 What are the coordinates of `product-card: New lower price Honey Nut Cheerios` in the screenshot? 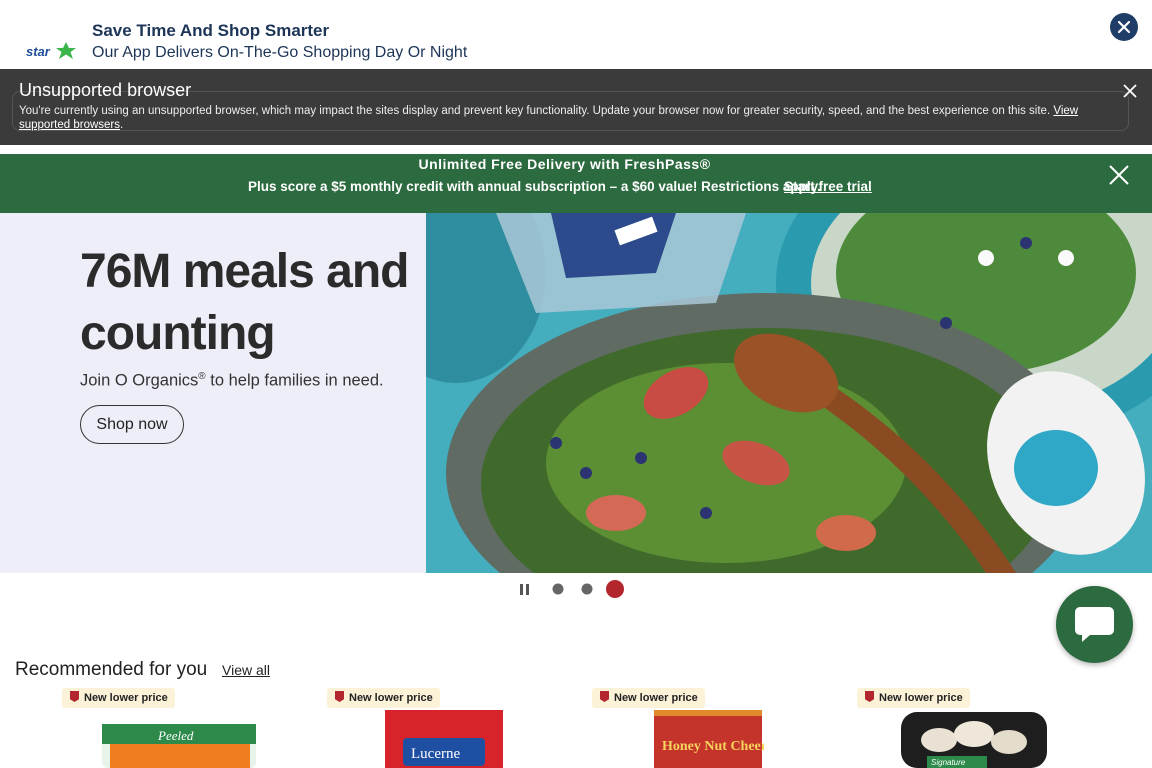 It's located at (712, 728).